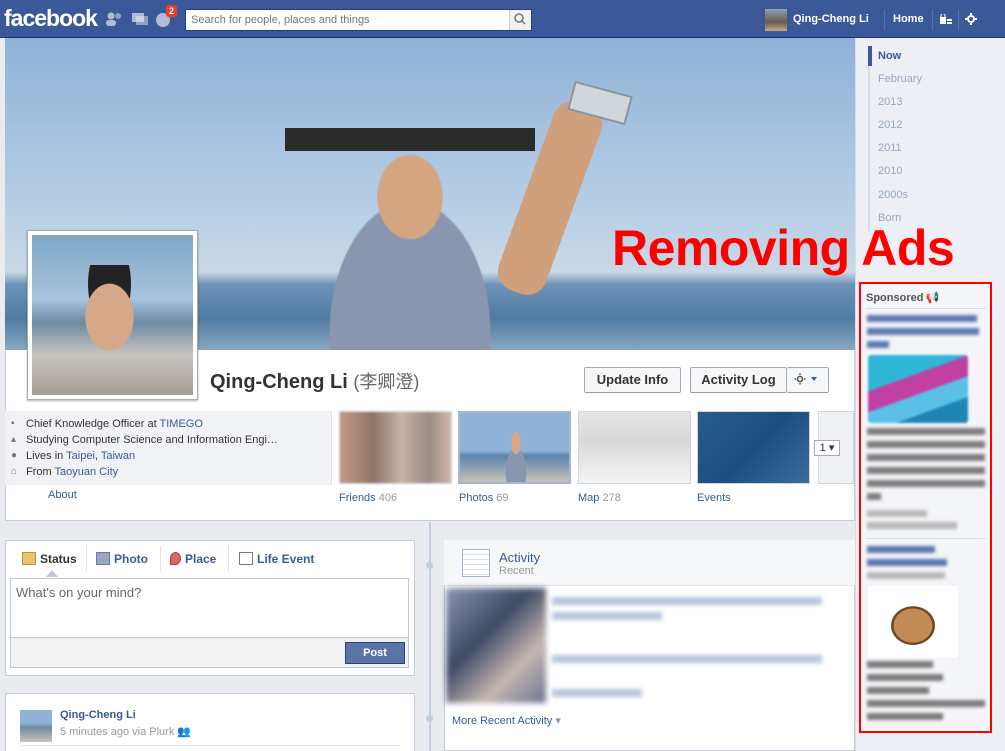 The width and height of the screenshot is (1005, 751). I want to click on ad-divider, so click(926, 538).